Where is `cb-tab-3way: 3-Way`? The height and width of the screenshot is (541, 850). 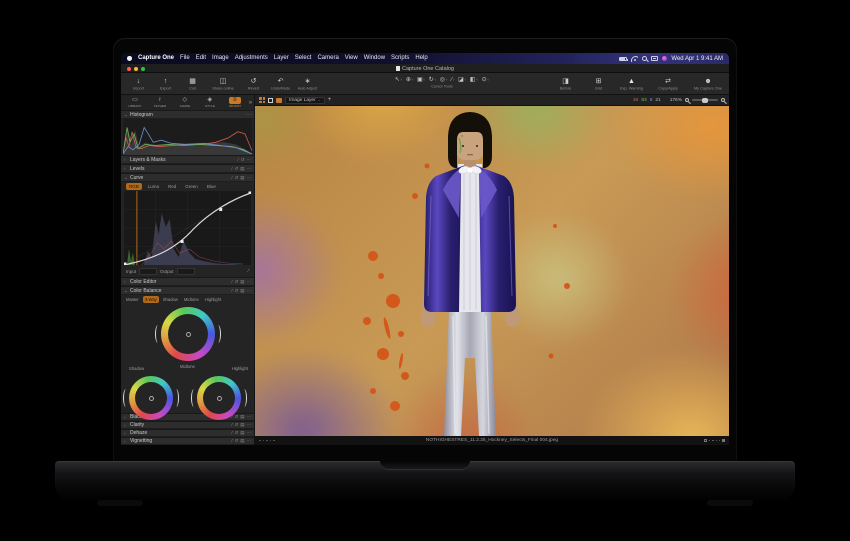
cb-tab-3way: 3-Way is located at coordinates (150, 299).